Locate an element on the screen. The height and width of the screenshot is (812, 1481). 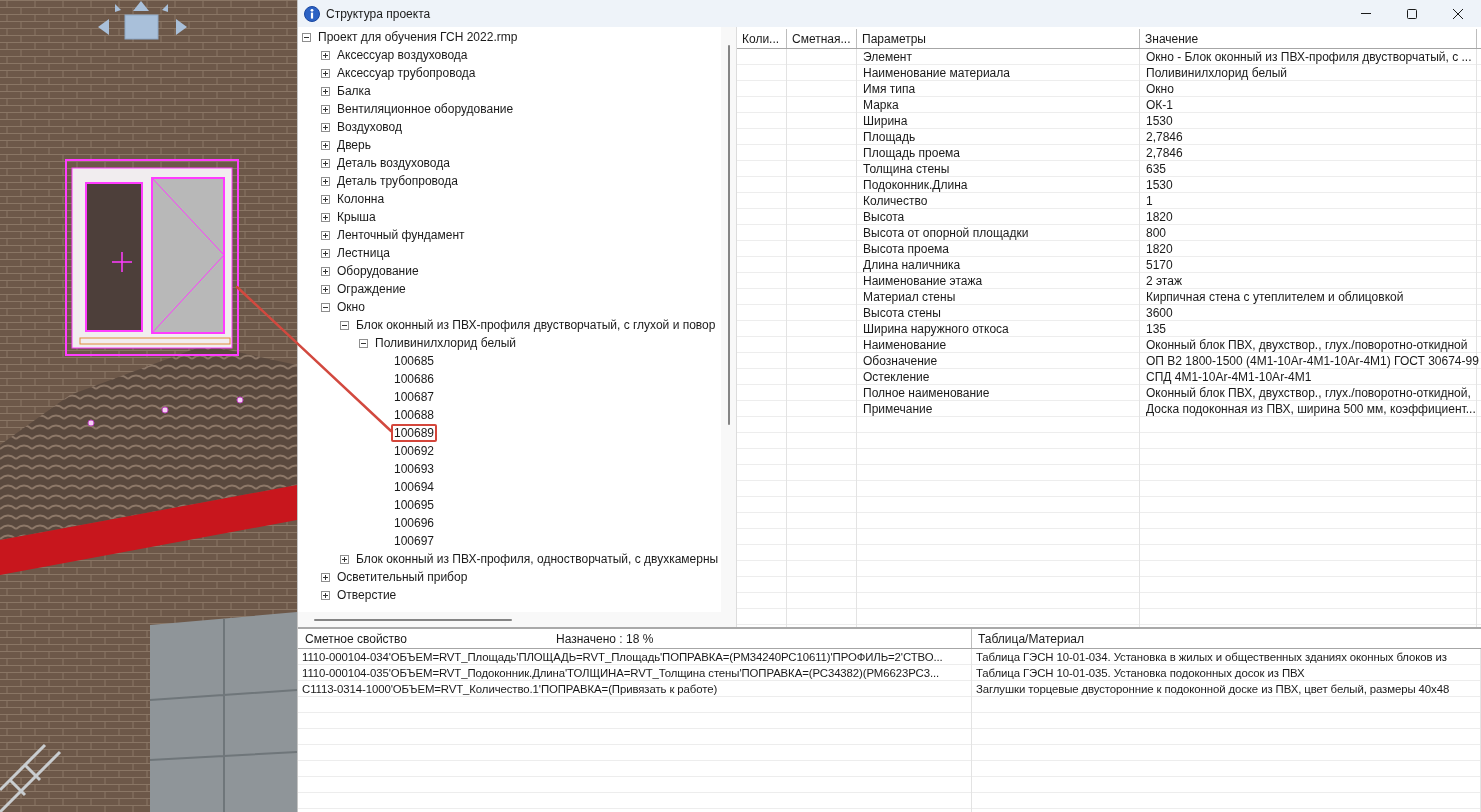
tree-item: Дверь is located at coordinates (354, 145).